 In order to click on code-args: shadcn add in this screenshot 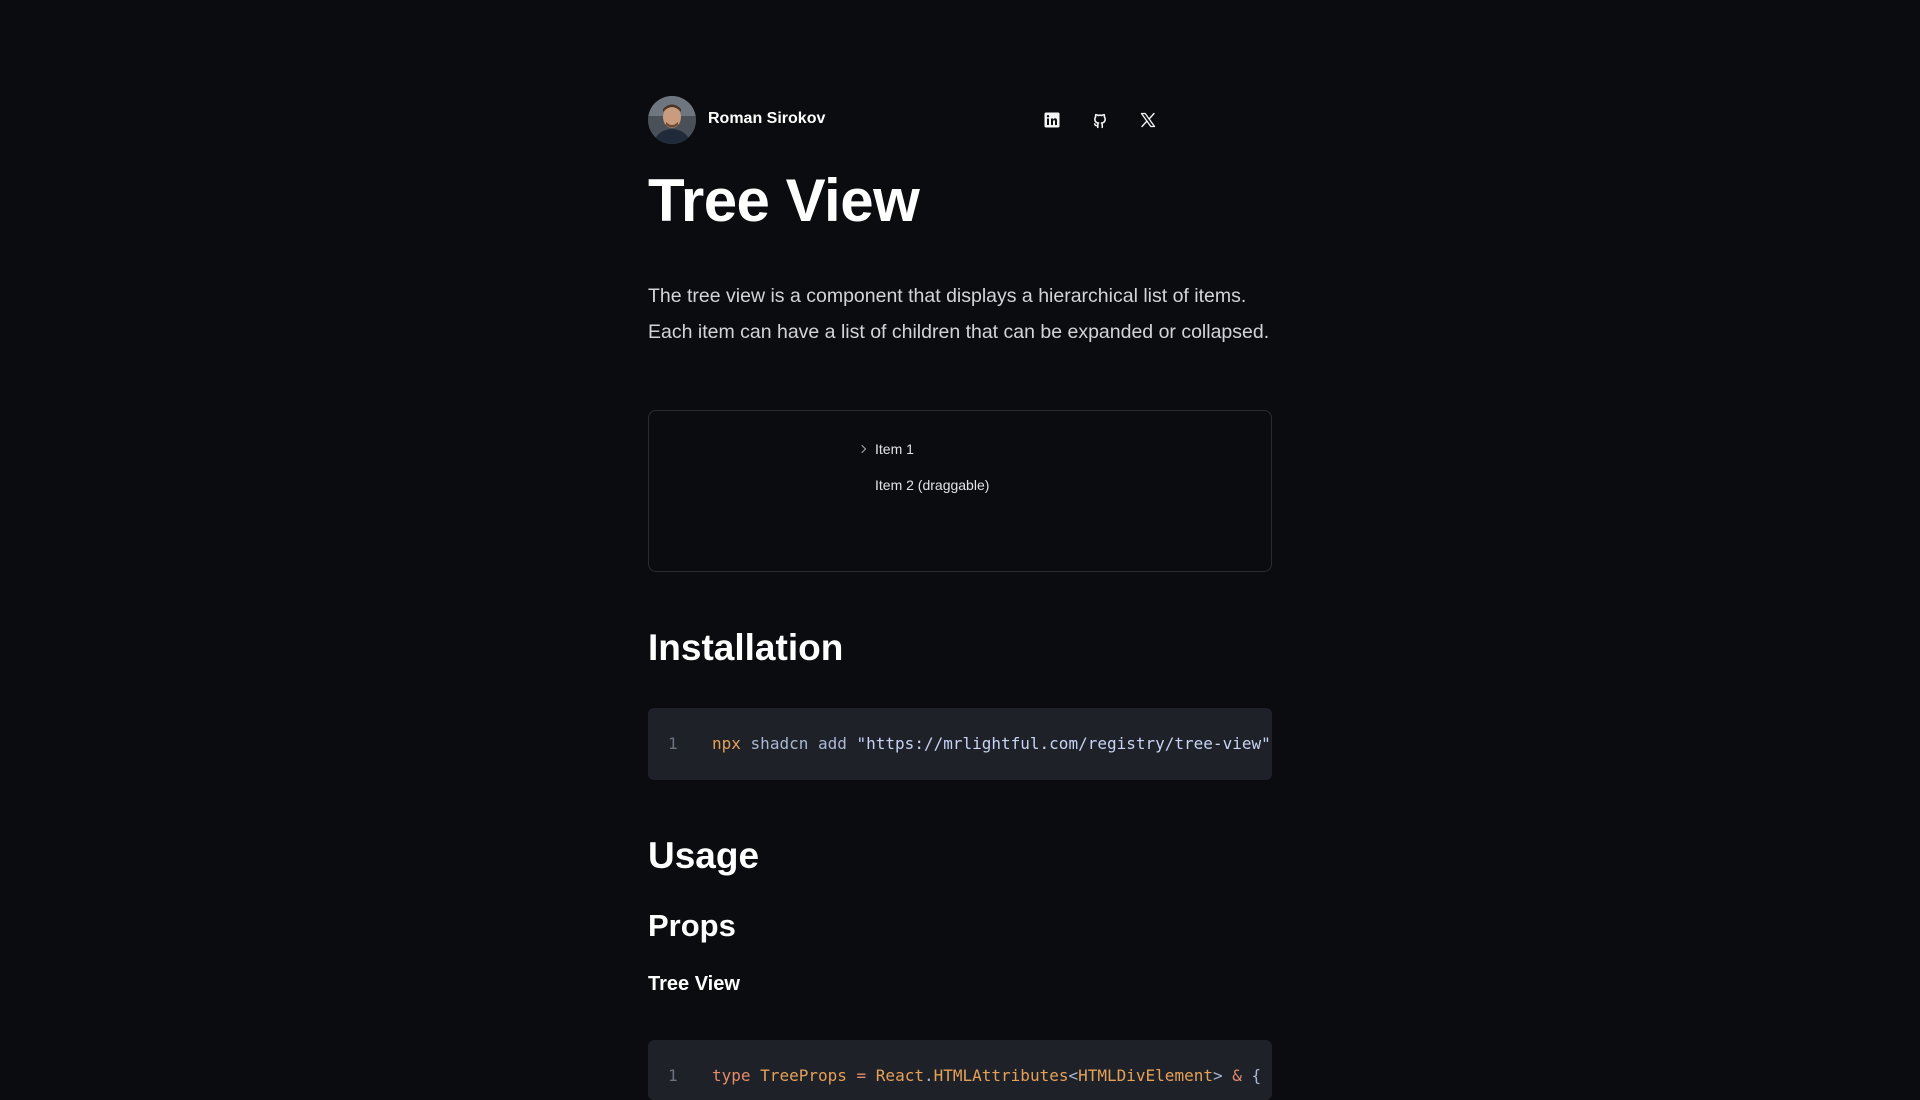, I will do `click(798, 743)`.